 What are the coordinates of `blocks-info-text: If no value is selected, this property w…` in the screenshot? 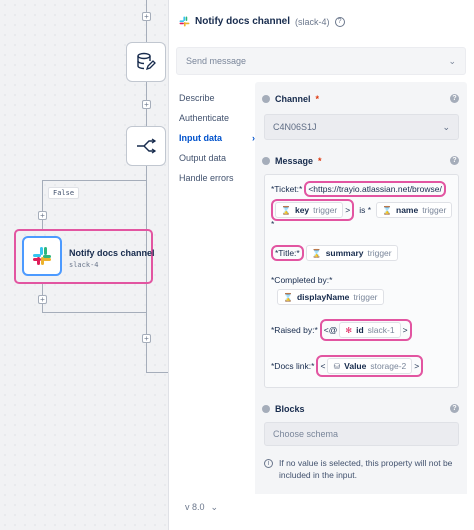 It's located at (366, 469).